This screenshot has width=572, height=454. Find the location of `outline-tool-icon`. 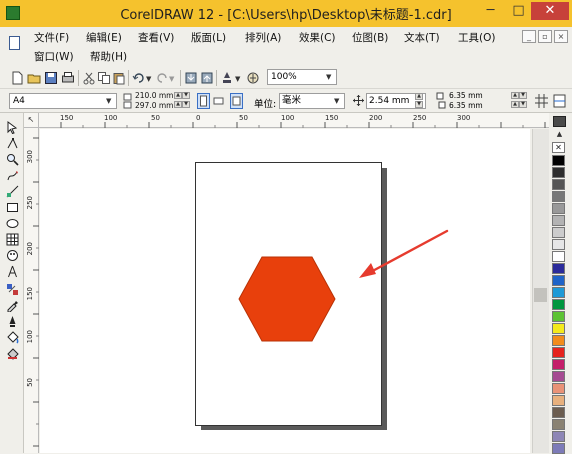

outline-tool-icon is located at coordinates (12, 321).